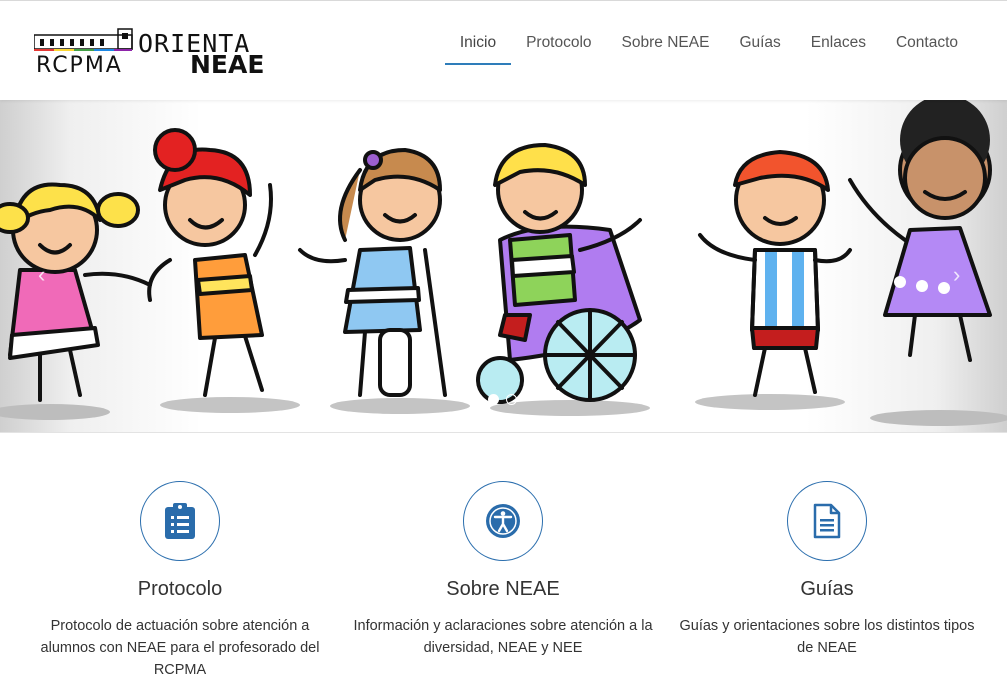 The image size is (1007, 686). I want to click on nav-guias: Guías, so click(759, 49).